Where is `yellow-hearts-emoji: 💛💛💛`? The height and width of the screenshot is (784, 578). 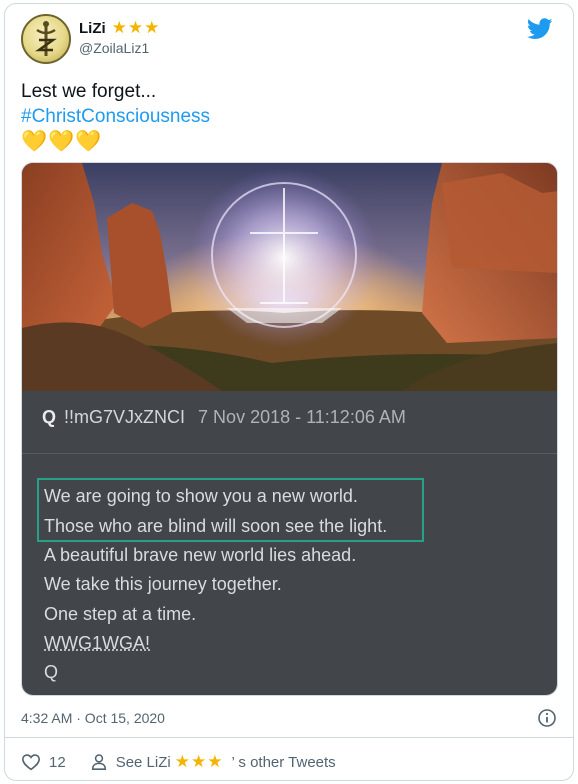
yellow-hearts-emoji: 💛💛💛 is located at coordinates (62, 141).